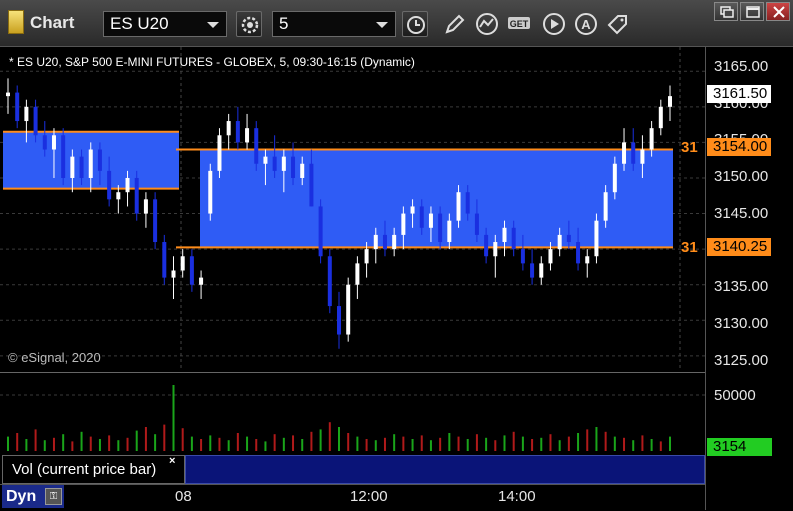  Describe the element at coordinates (689, 147) in the screenshot. I see `level-high-label: 31` at that location.